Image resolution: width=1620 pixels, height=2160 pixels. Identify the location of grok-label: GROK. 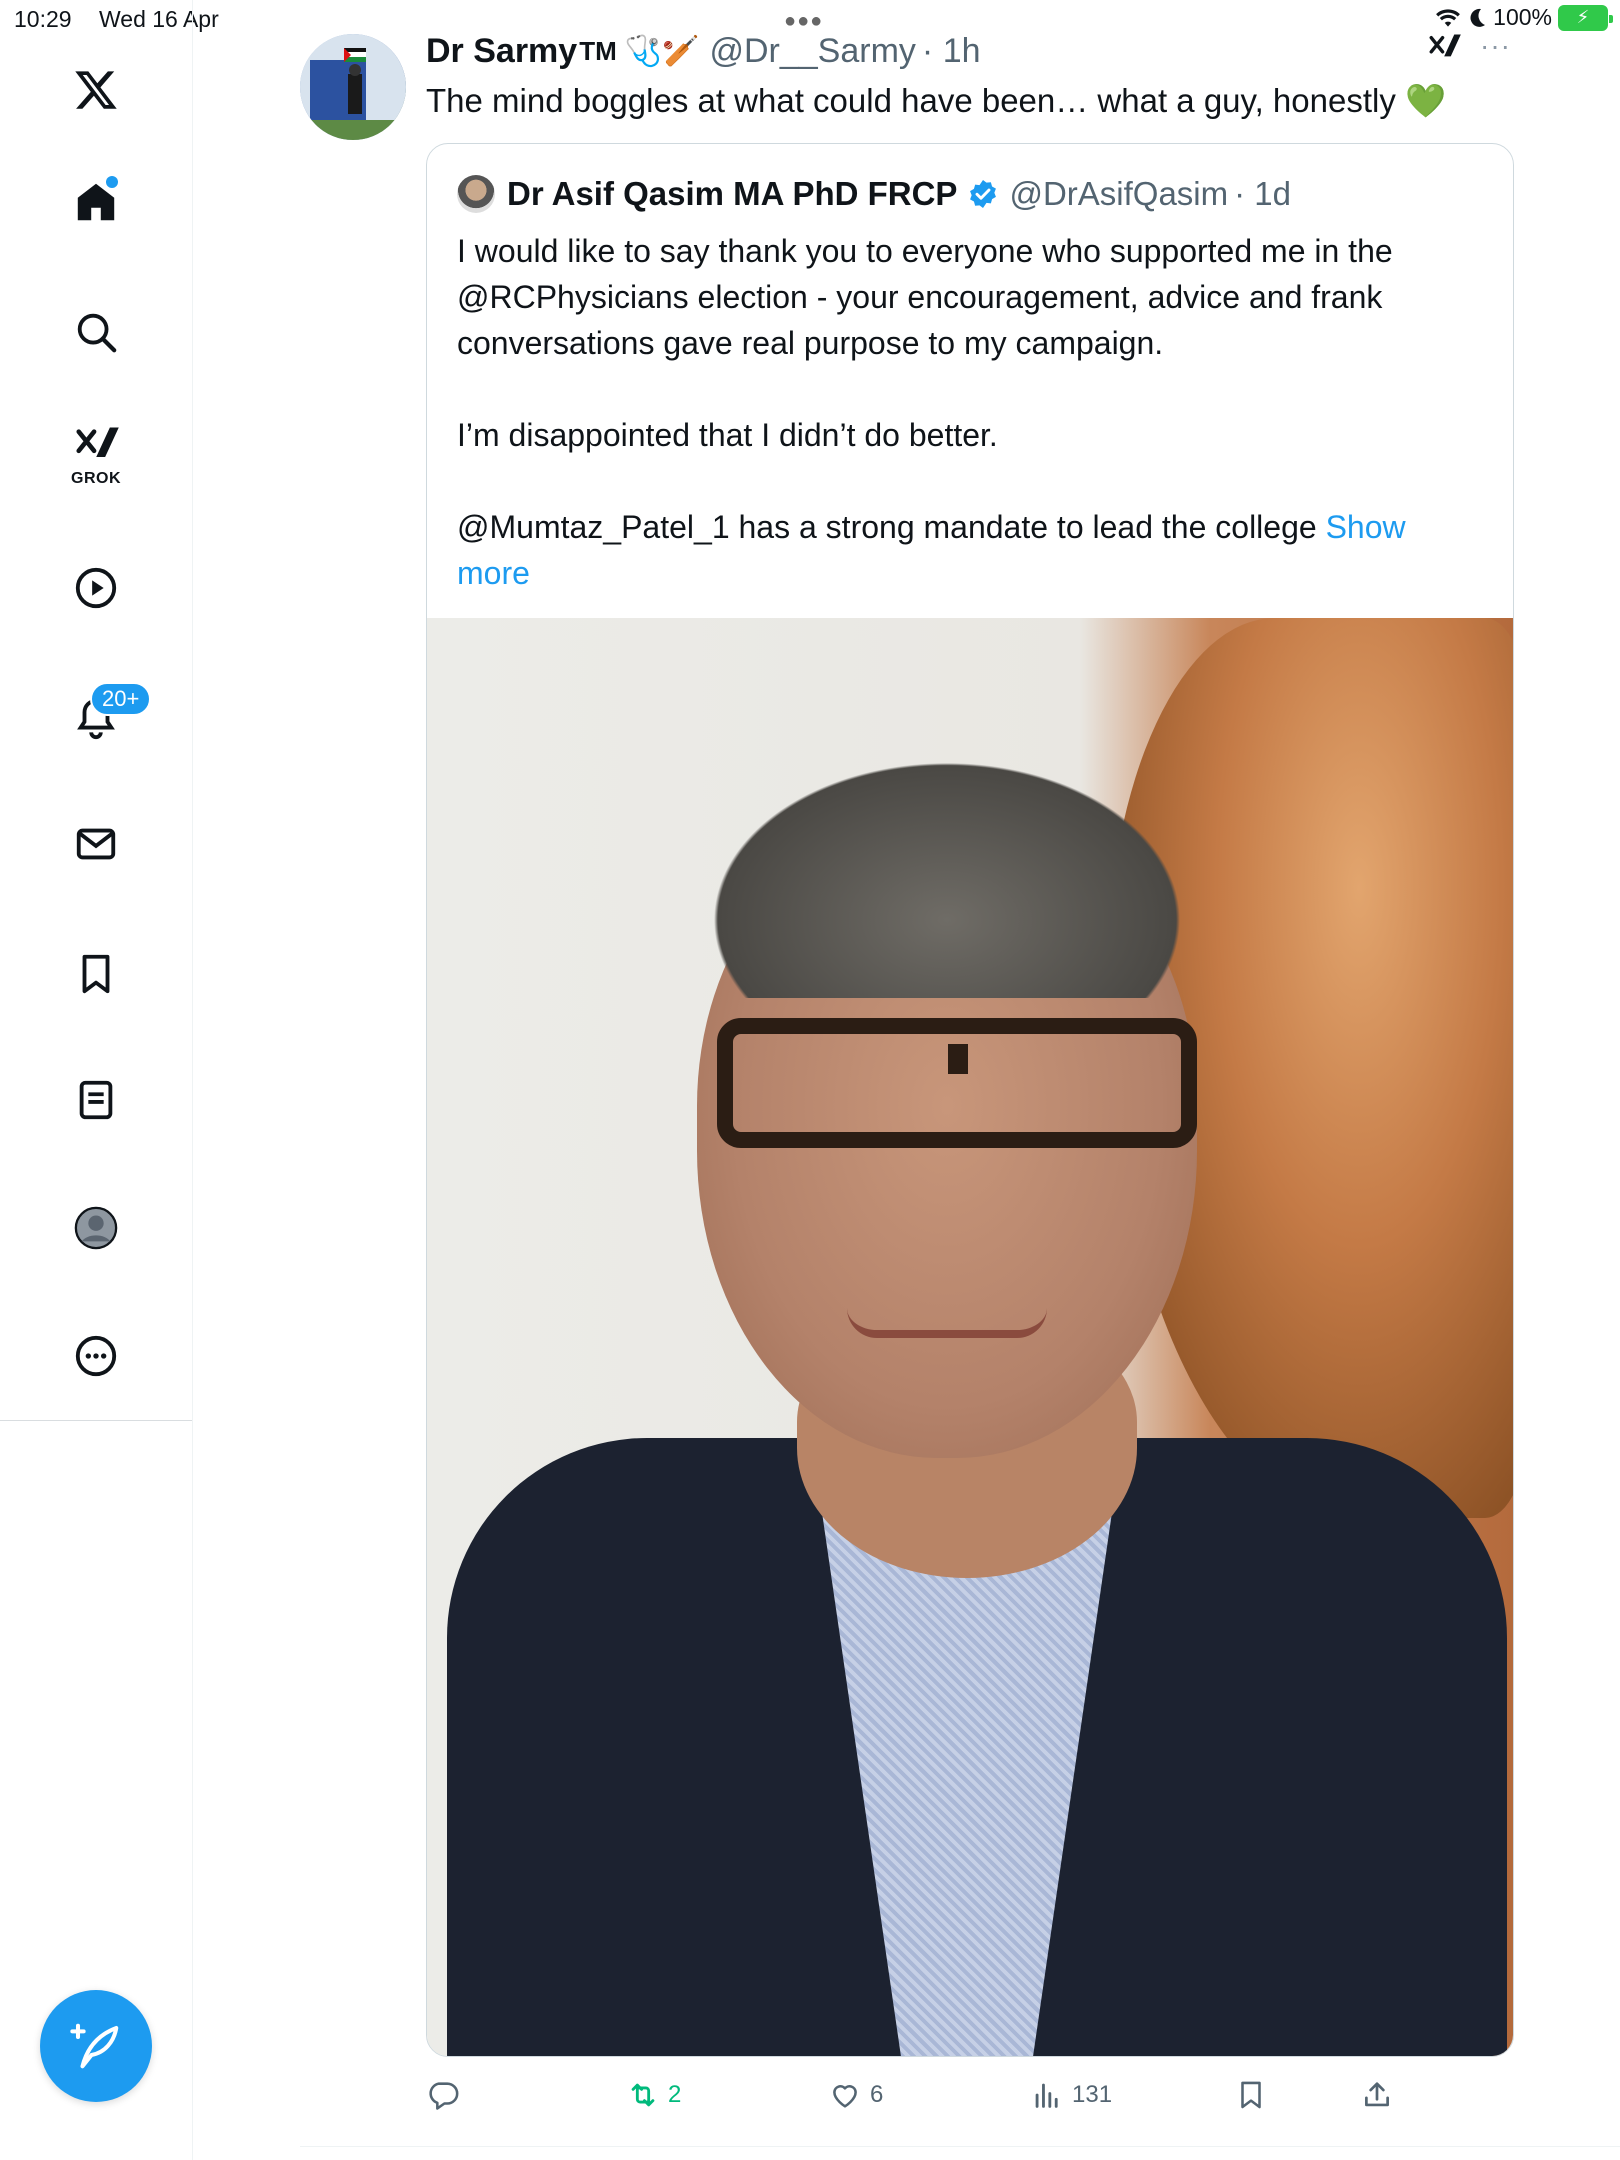
(96, 478).